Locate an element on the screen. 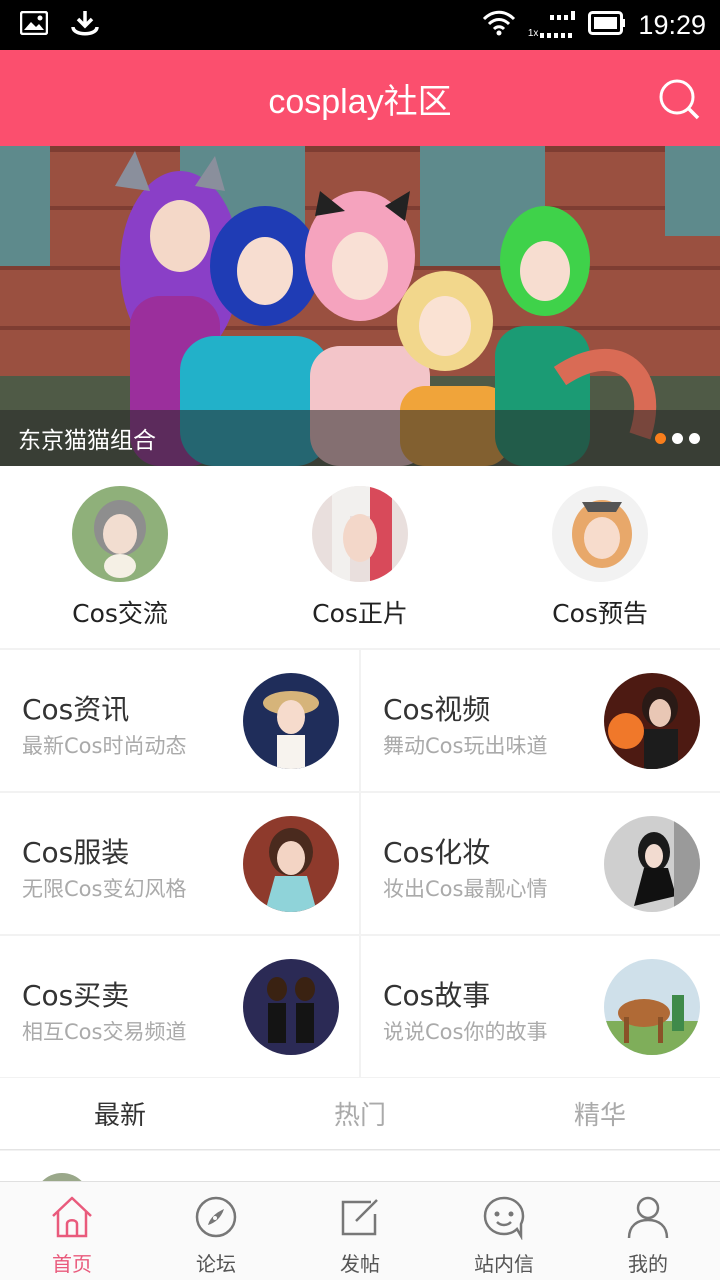  tab-featured: 精华 is located at coordinates (600, 1113).